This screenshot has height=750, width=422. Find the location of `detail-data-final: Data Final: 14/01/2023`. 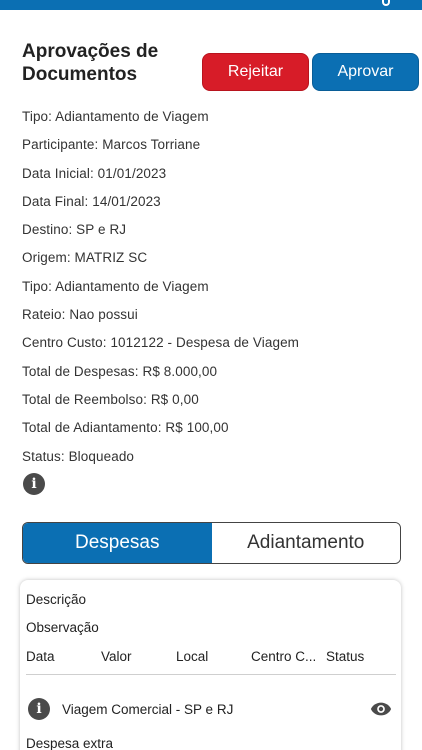

detail-data-final: Data Final: 14/01/2023 is located at coordinates (91, 201).